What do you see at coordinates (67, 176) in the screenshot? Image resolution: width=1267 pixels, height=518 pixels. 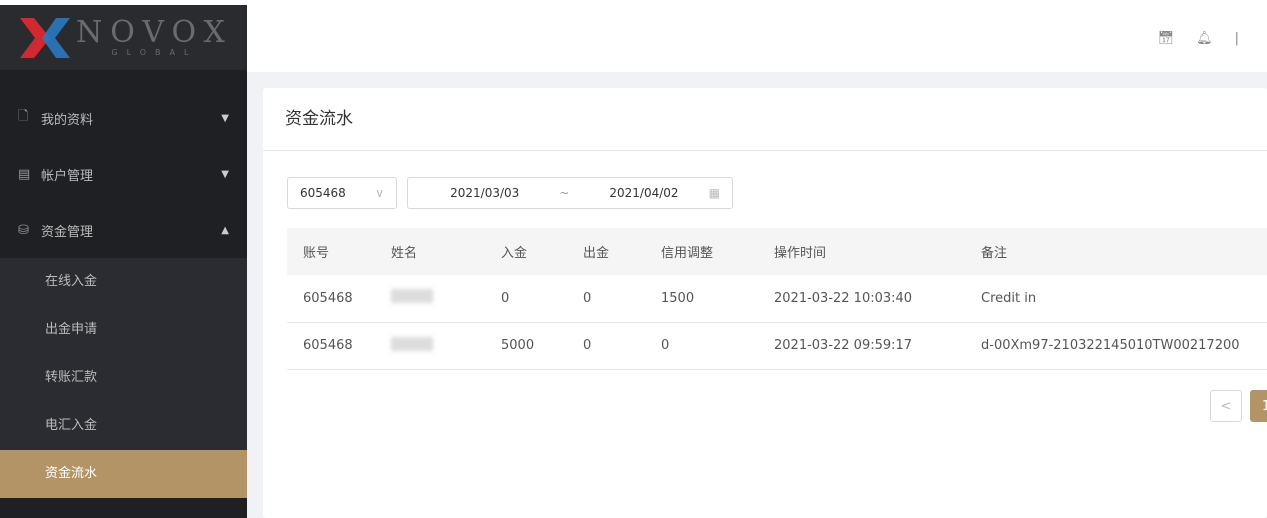 I see `label: 帐户管理` at bounding box center [67, 176].